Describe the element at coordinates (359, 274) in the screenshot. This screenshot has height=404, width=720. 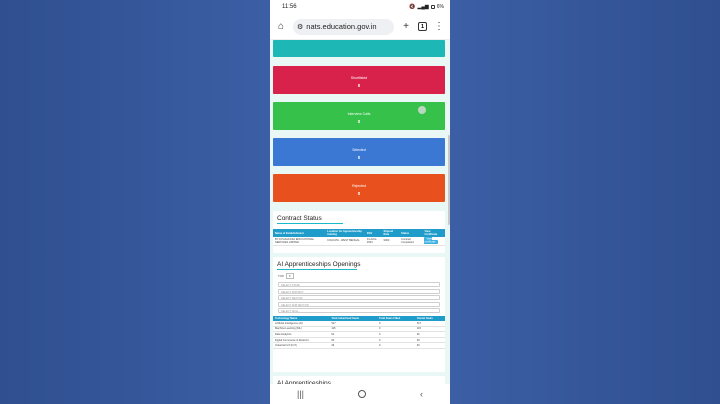
I see `top-selector: TOP 5` at that location.